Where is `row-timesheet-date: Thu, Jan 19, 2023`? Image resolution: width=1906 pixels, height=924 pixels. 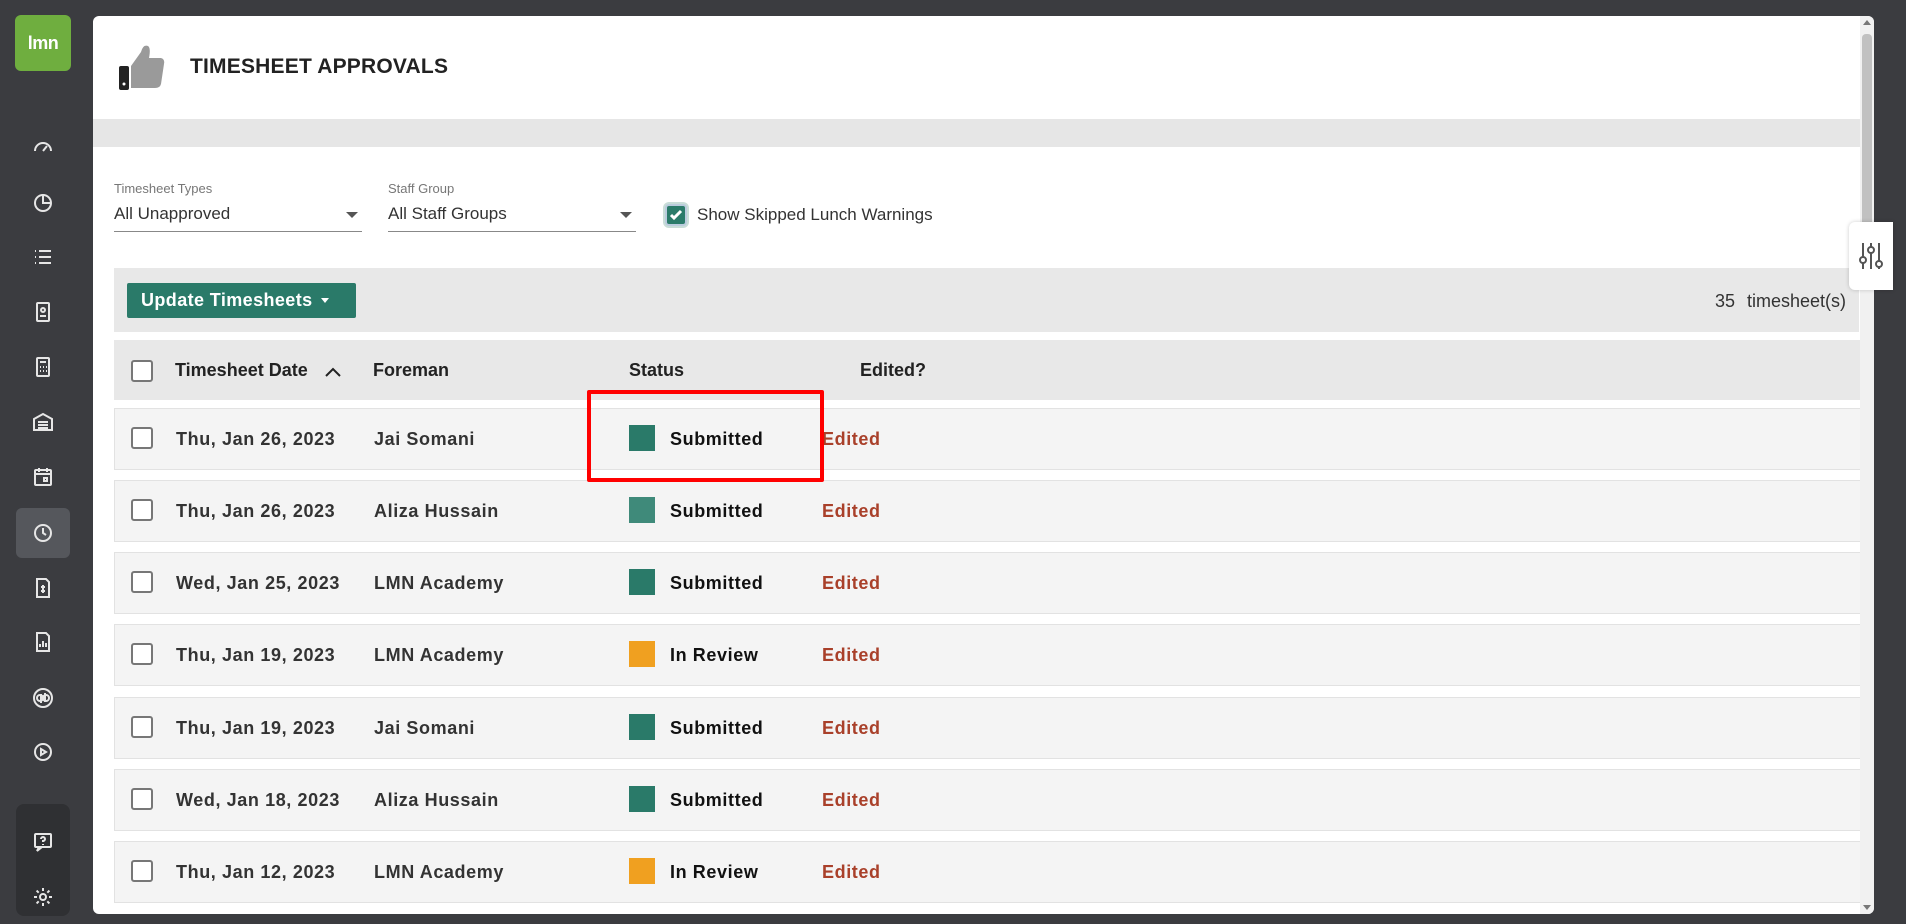 row-timesheet-date: Thu, Jan 19, 2023 is located at coordinates (256, 728).